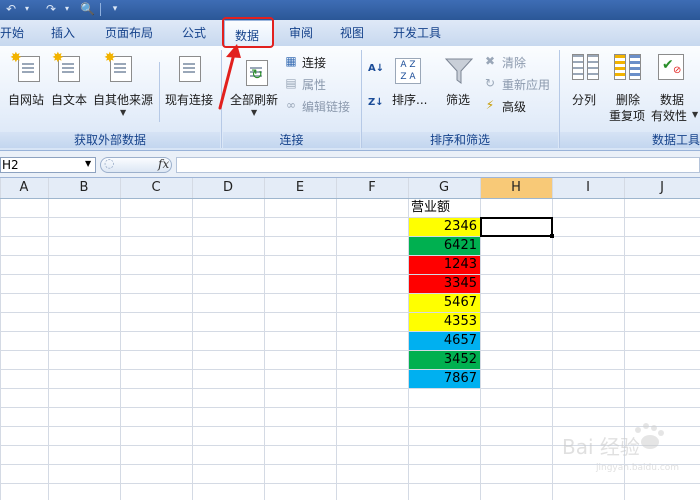 This screenshot has height=500, width=700. I want to click on existing-connections-button: 现有连接, so click(189, 99).